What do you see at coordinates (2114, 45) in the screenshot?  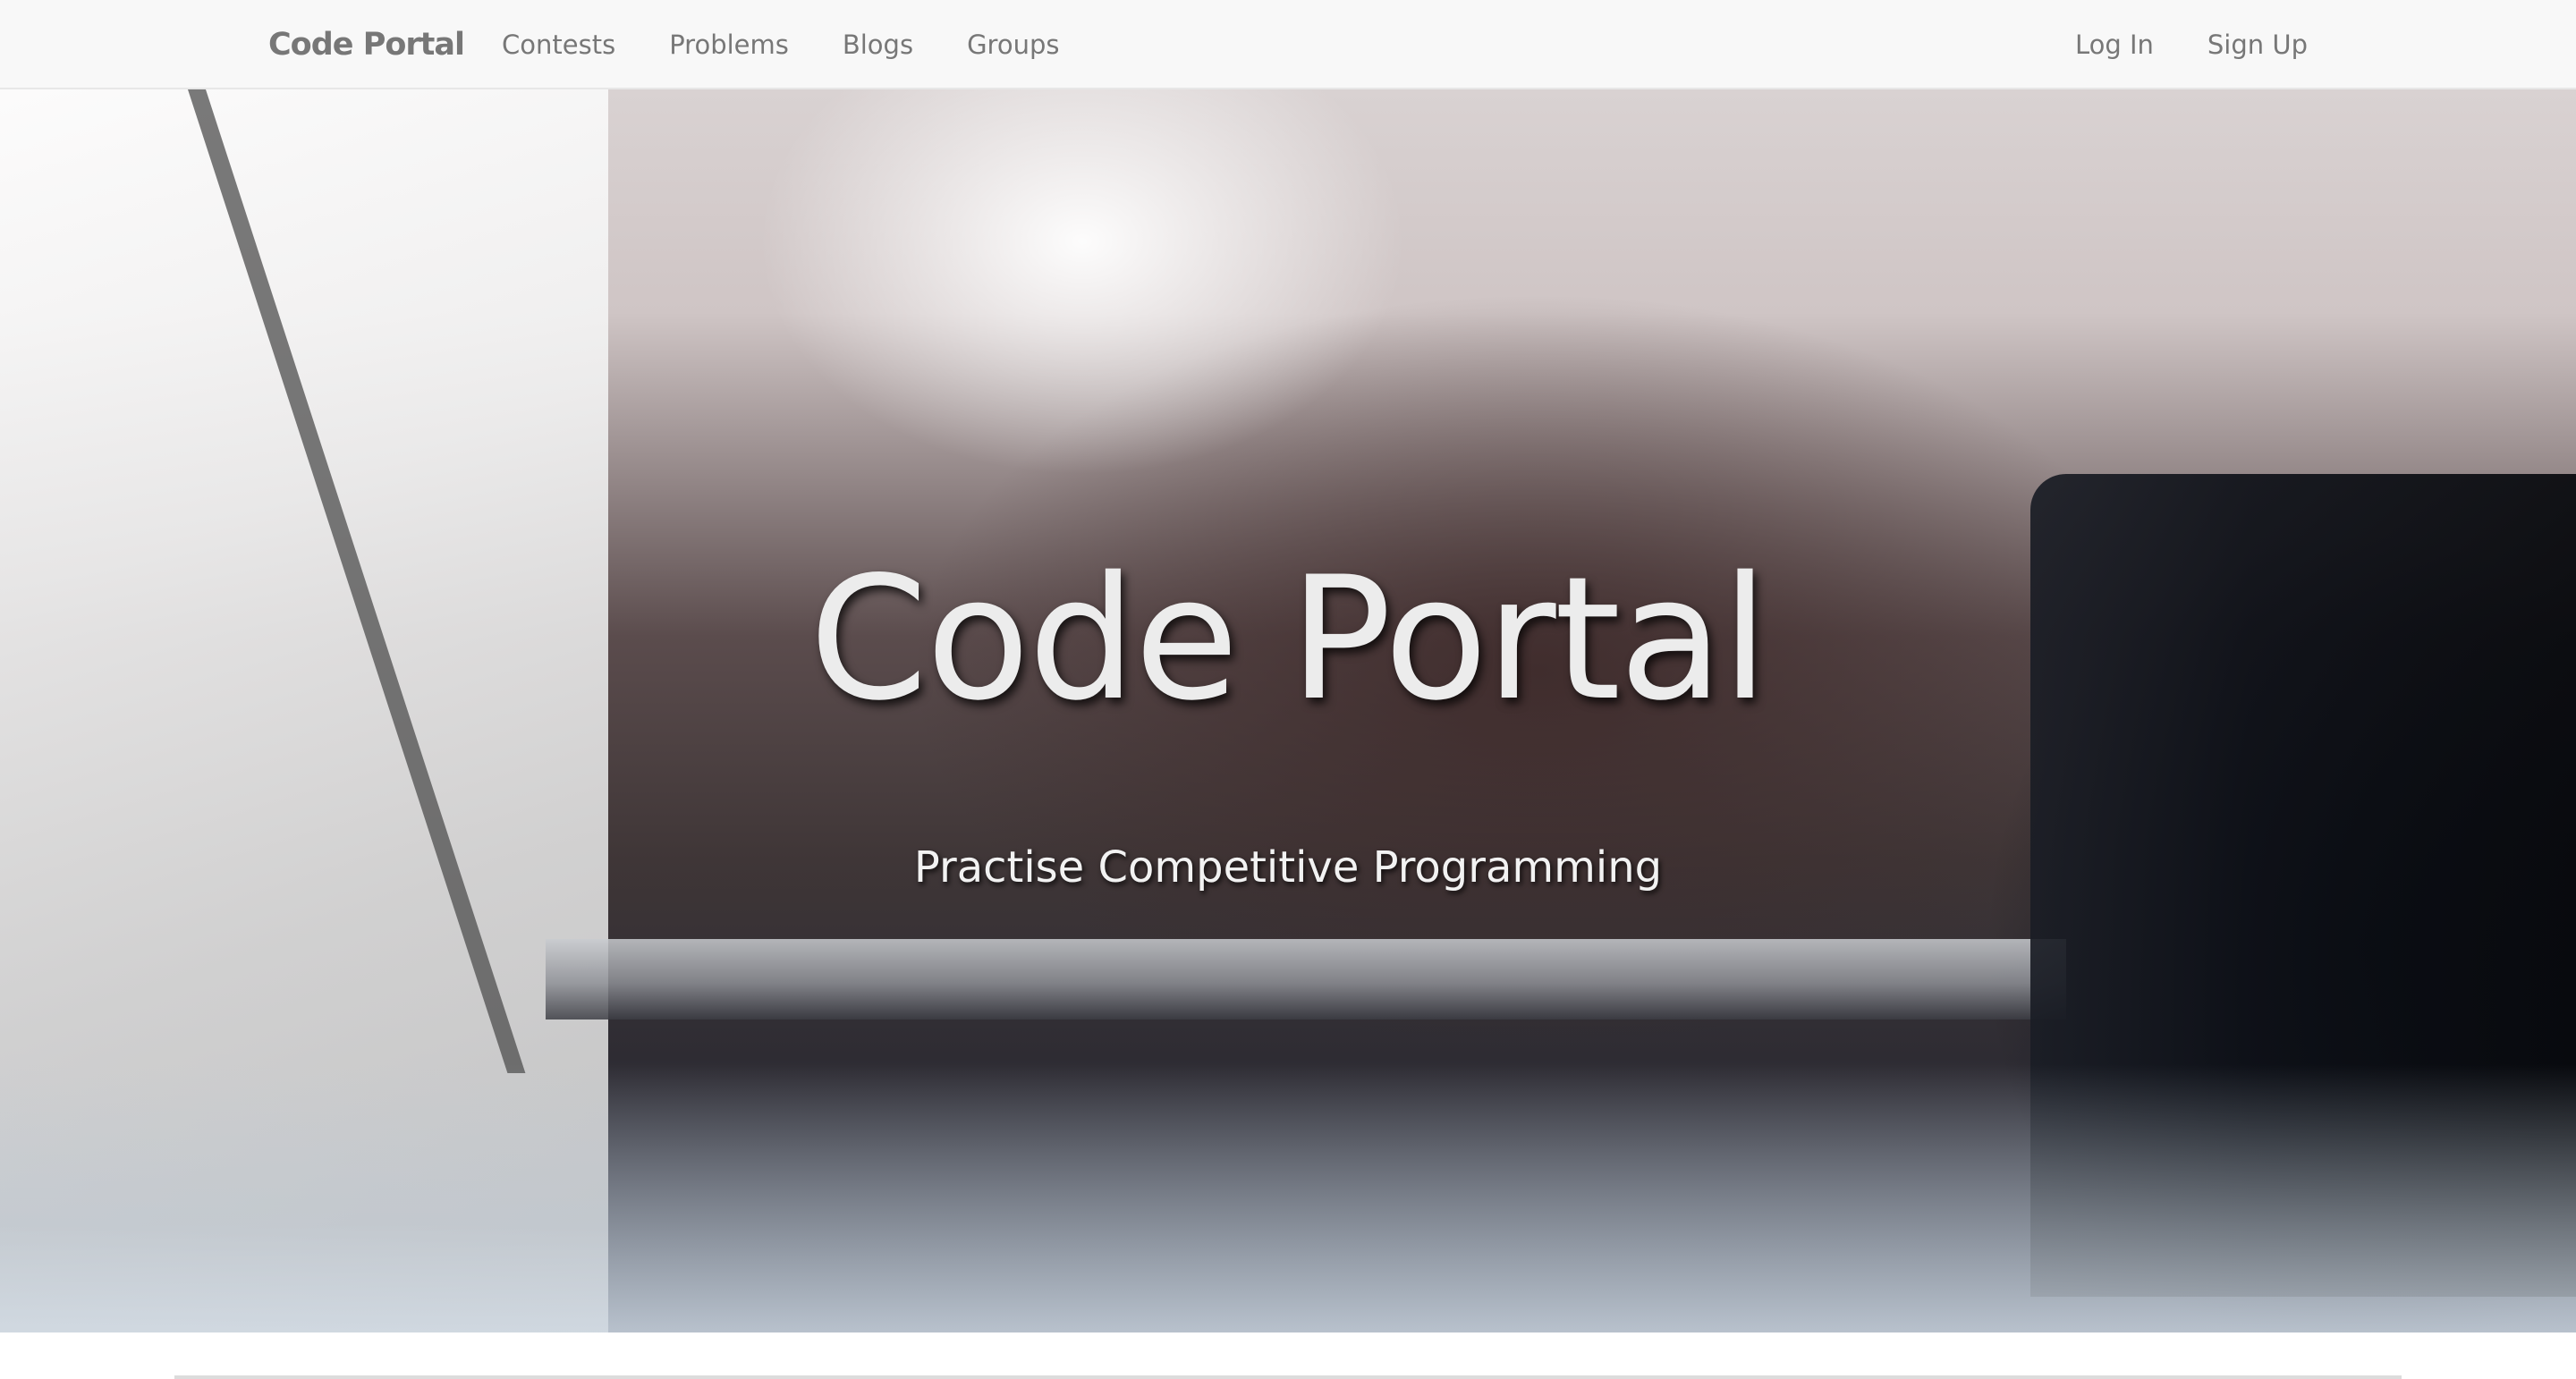 I see `login-link: Log In` at bounding box center [2114, 45].